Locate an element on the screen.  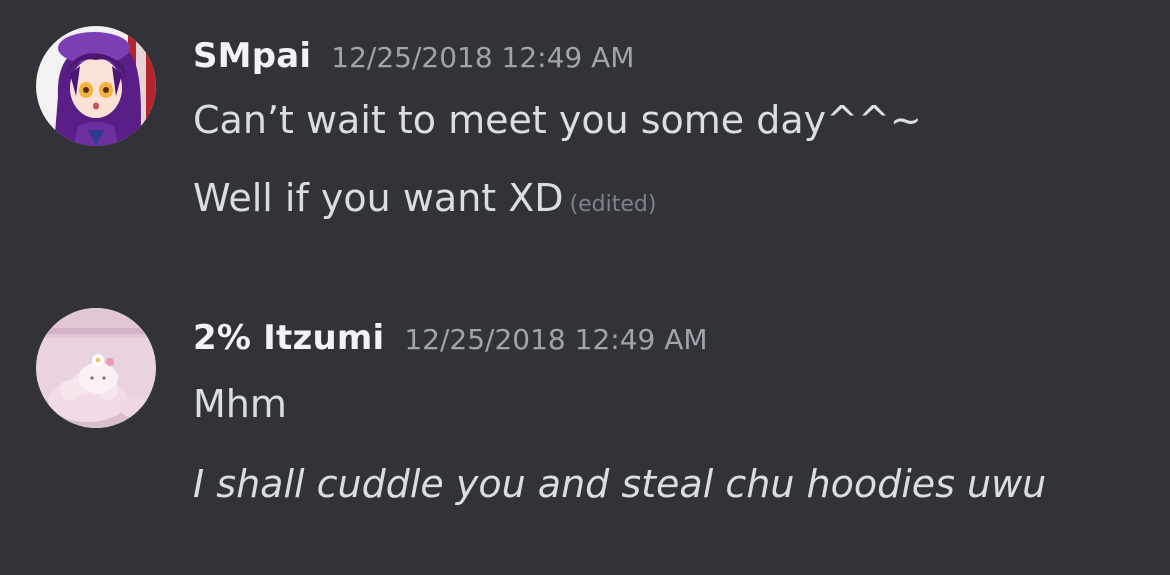
anime-girl-purple-hair-avatar-icon is located at coordinates (96, 86).